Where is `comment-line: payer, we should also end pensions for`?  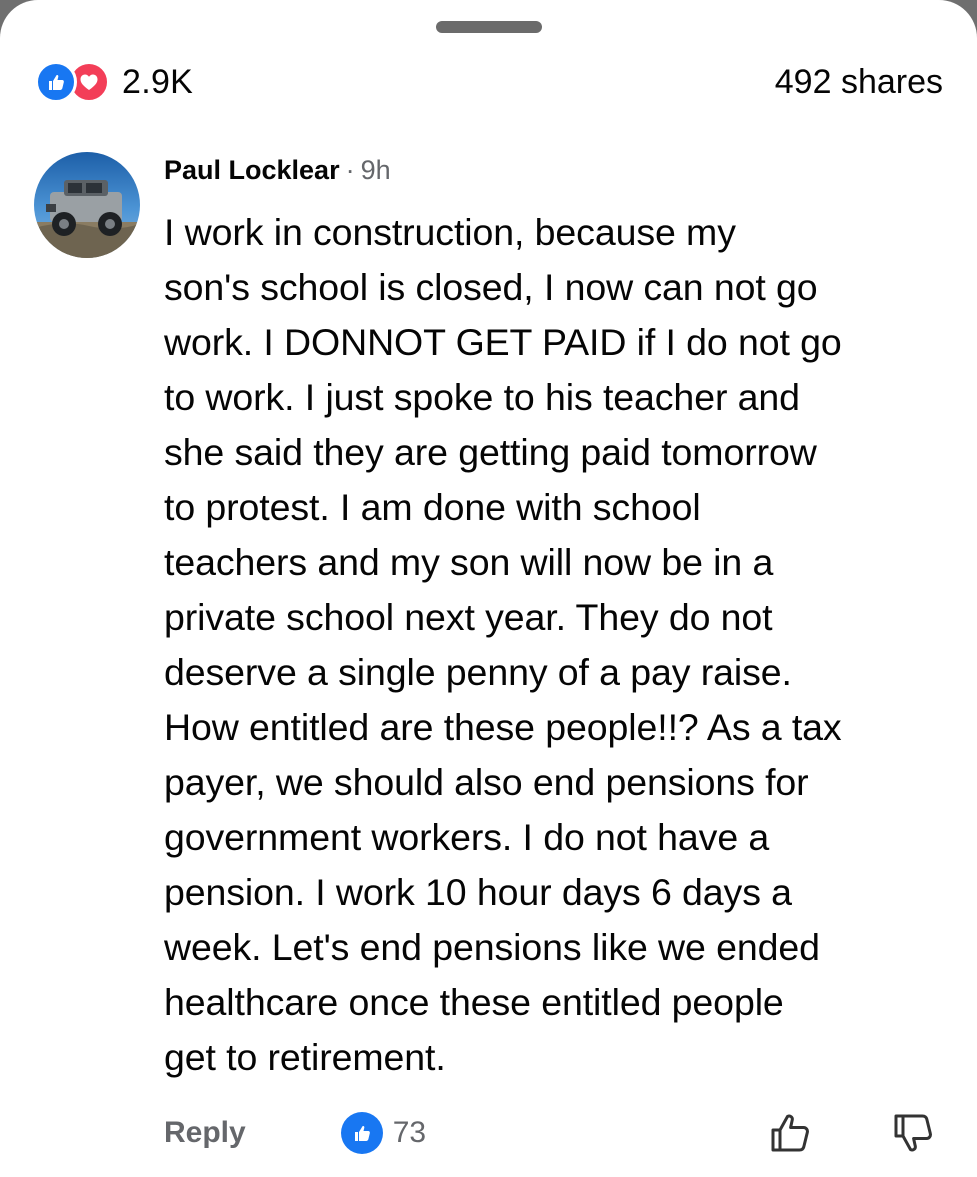
comment-line: payer, we should also end pensions for is located at coordinates (486, 782).